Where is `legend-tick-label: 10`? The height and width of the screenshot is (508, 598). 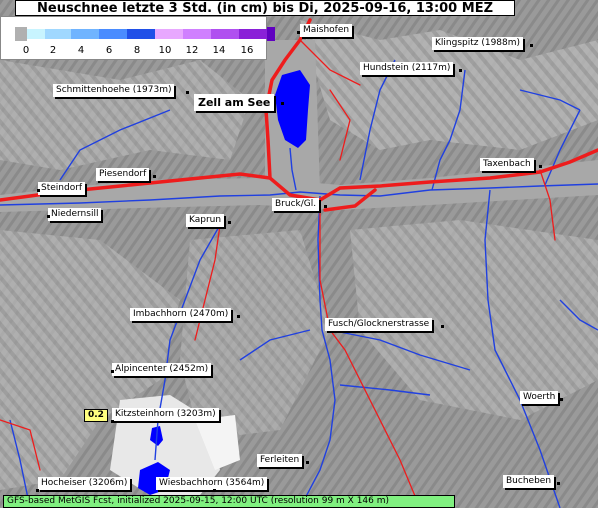
legend-tick-label: 10 is located at coordinates (165, 50).